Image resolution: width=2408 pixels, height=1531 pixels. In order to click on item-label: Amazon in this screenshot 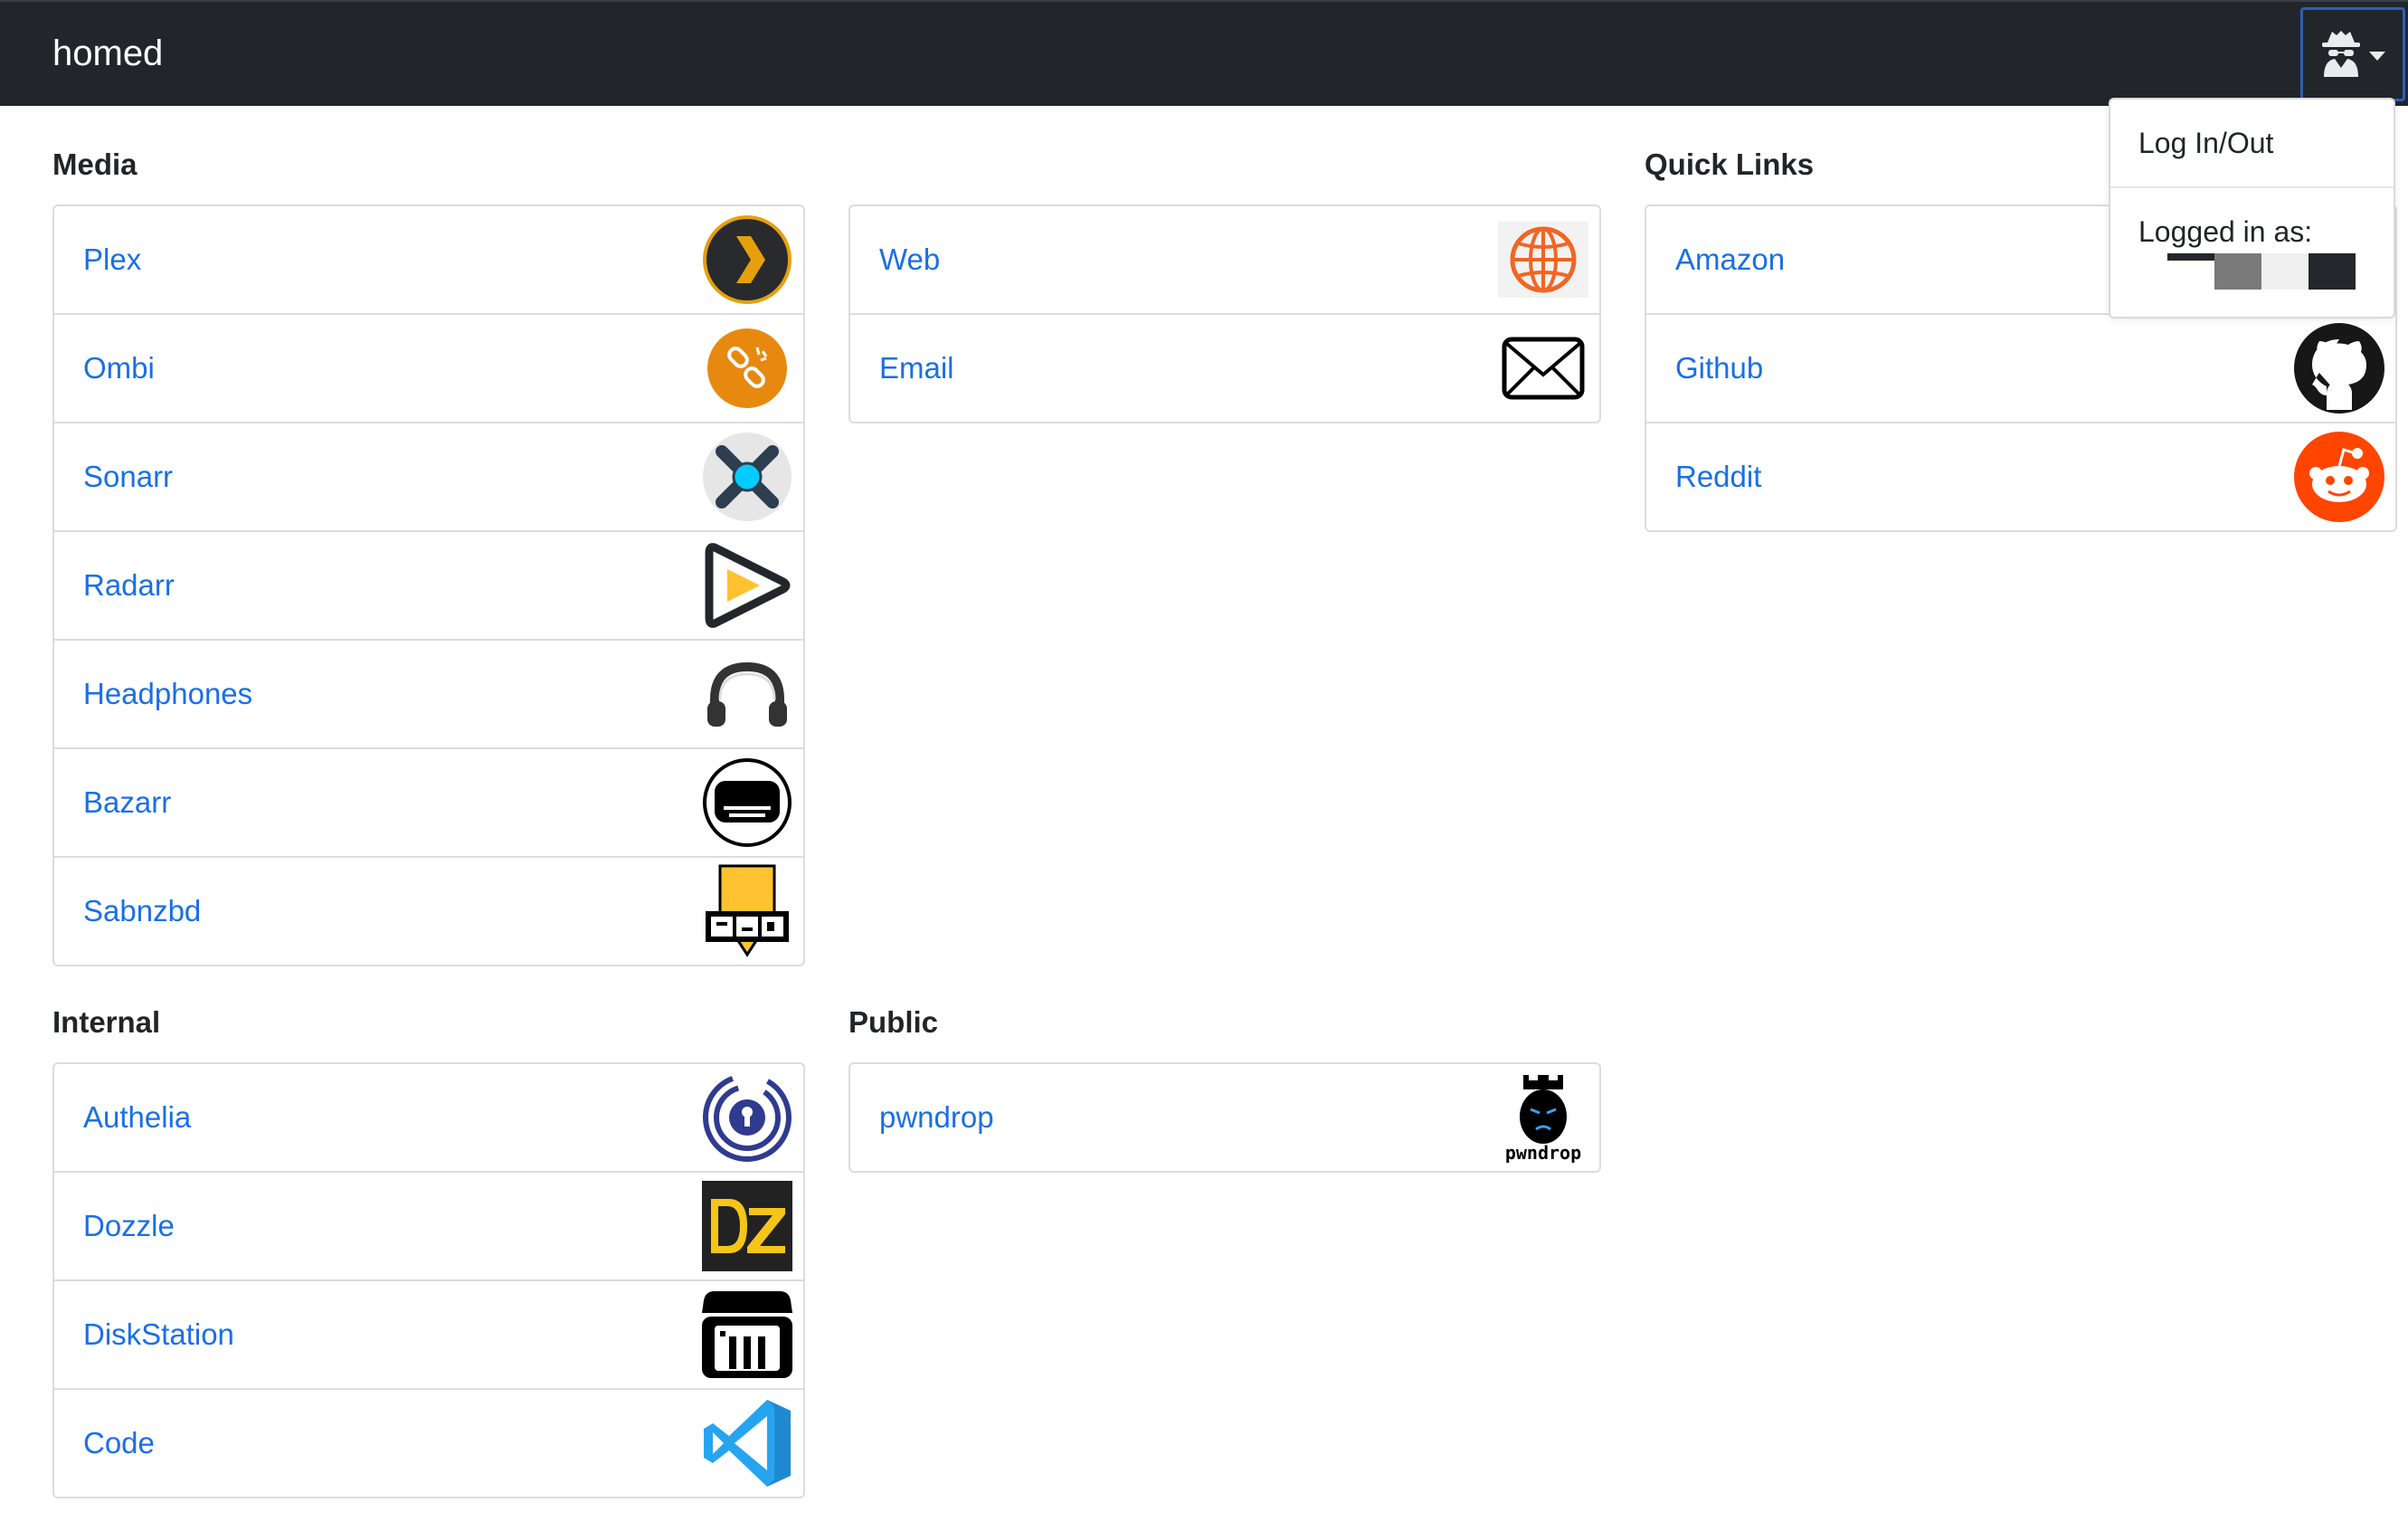, I will do `click(1730, 260)`.